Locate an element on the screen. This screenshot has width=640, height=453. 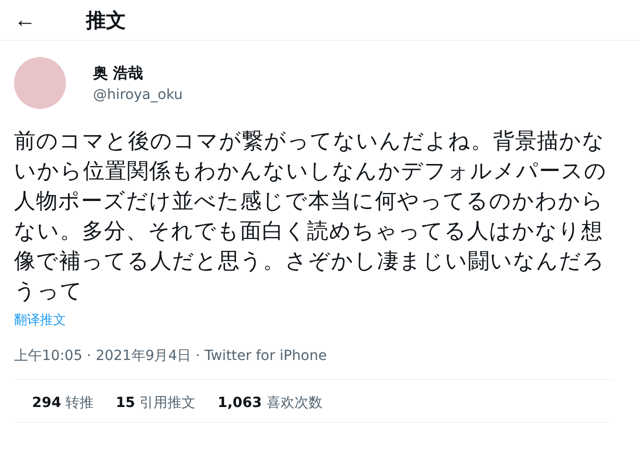
author-name: 奥 浩哉 is located at coordinates (138, 73).